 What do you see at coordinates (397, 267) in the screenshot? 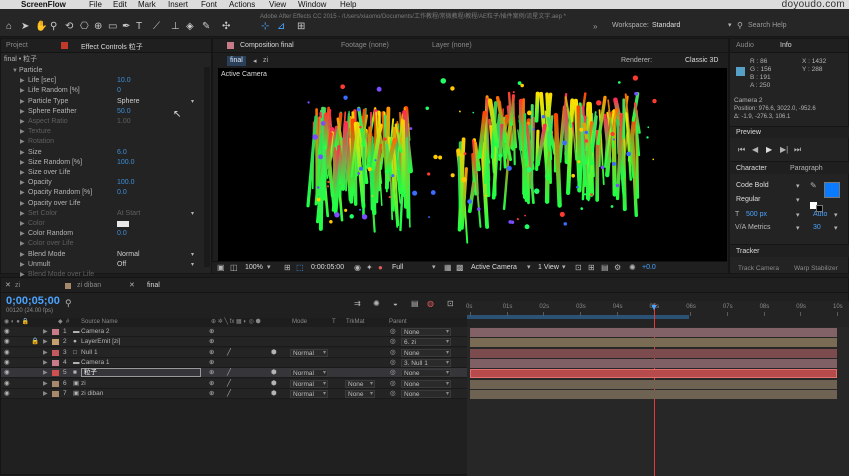
I see `resolution-dropdown: Full` at bounding box center [397, 267].